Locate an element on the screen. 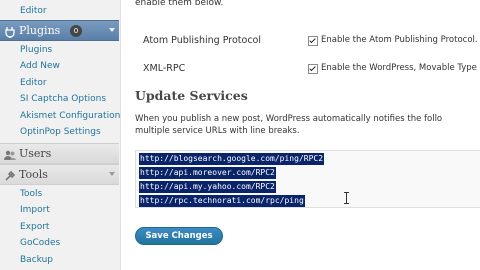 This screenshot has height=270, width=480. menu-plugins: Plugins 0 is located at coordinates (59, 30).